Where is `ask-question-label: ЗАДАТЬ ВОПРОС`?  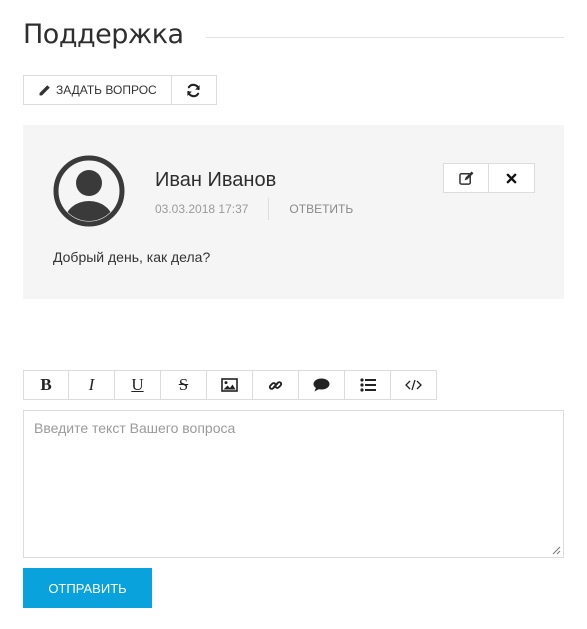
ask-question-label: ЗАДАТЬ ВОПРОС is located at coordinates (106, 90).